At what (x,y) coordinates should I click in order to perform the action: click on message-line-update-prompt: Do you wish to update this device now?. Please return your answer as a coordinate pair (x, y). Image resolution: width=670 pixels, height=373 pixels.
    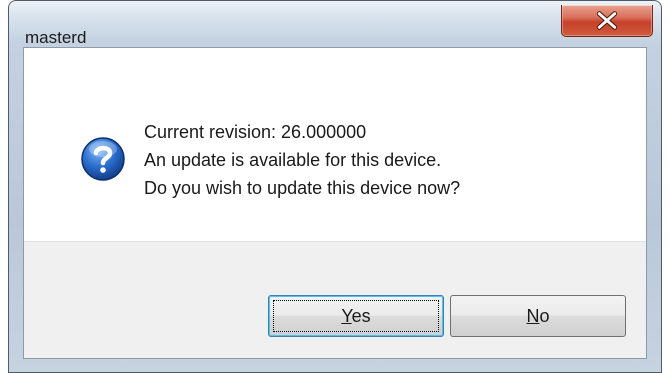
    Looking at the image, I should click on (302, 188).